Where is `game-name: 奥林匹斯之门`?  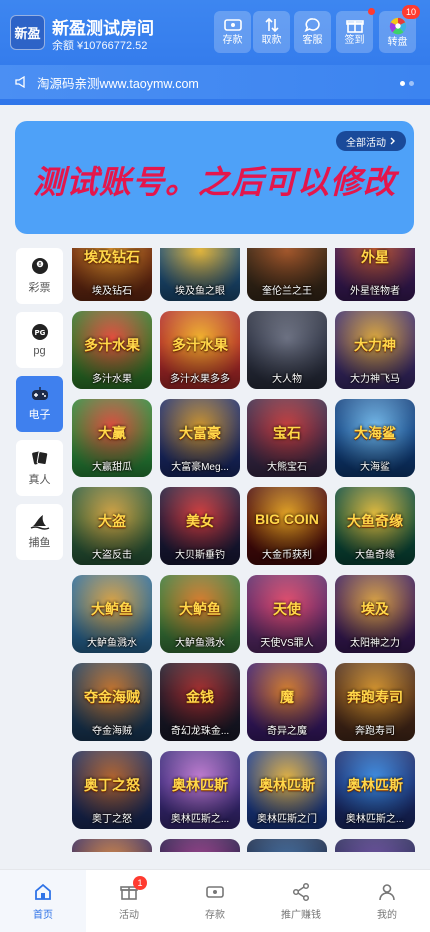 game-name: 奥林匹斯之门 is located at coordinates (287, 819).